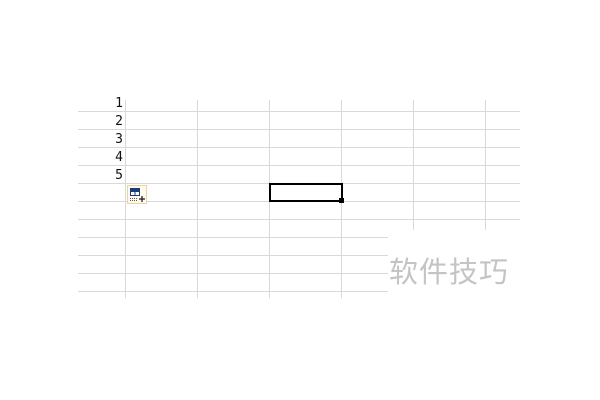 This screenshot has width=600, height=400. Describe the element at coordinates (341, 200) in the screenshot. I see `fill-handle` at that location.